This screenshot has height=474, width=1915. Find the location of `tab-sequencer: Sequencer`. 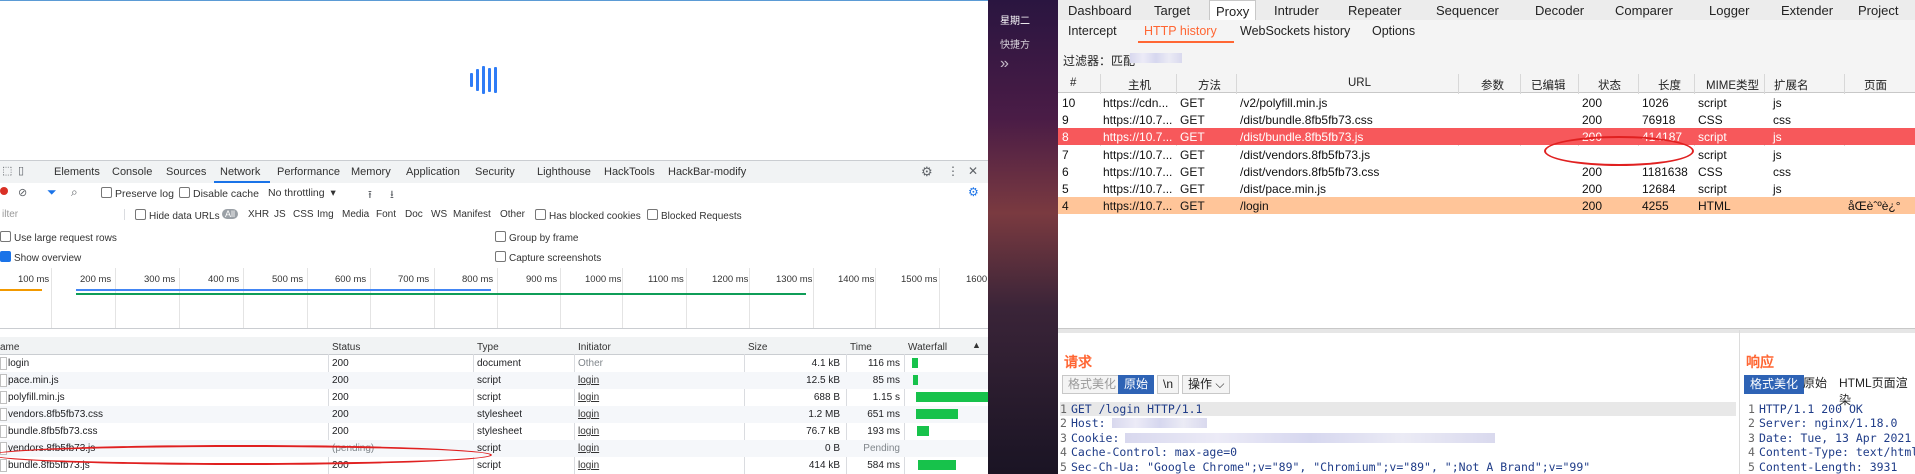

tab-sequencer: Sequencer is located at coordinates (1467, 10).